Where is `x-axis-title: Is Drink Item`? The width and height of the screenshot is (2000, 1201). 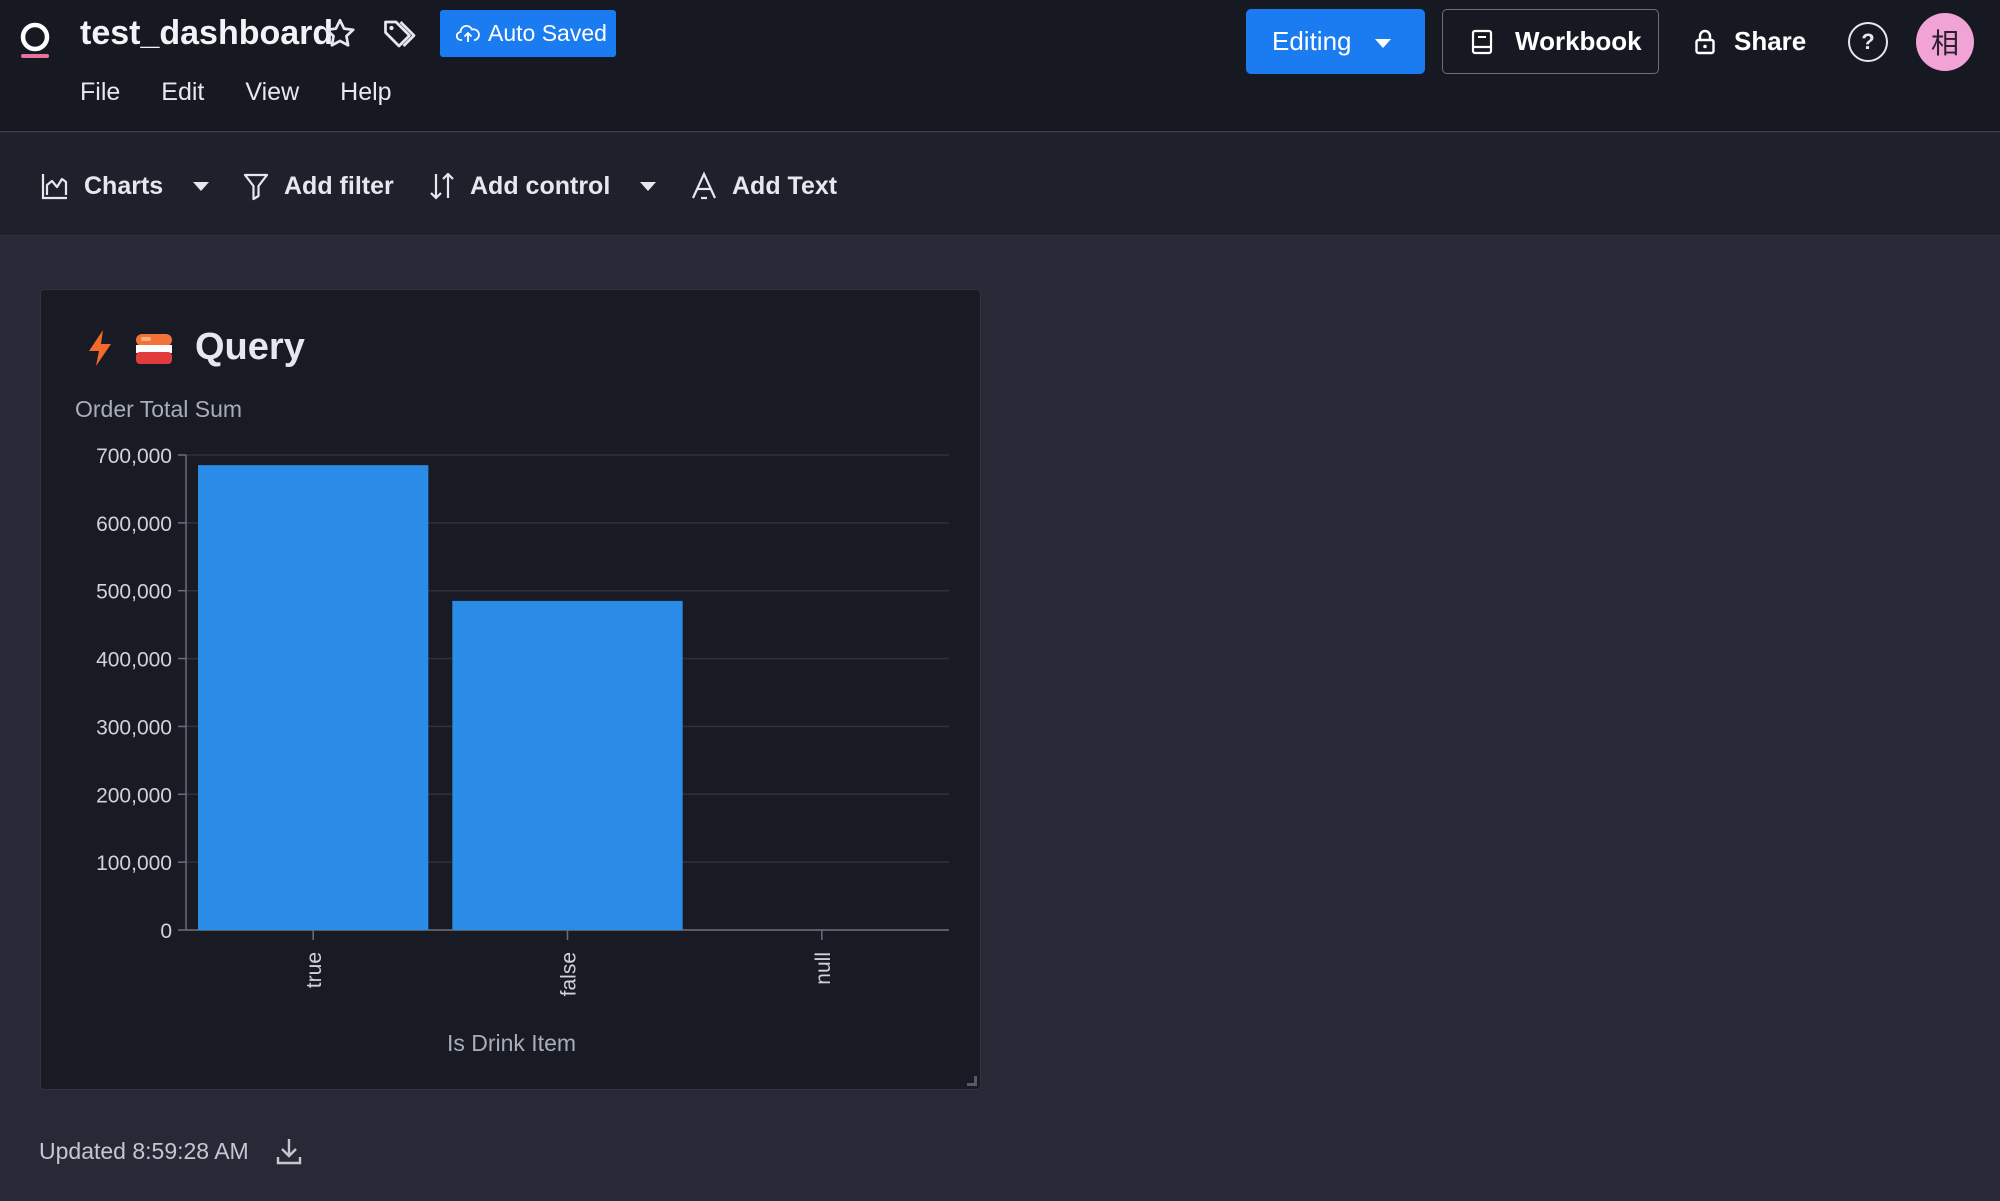 x-axis-title: Is Drink Item is located at coordinates (511, 1043).